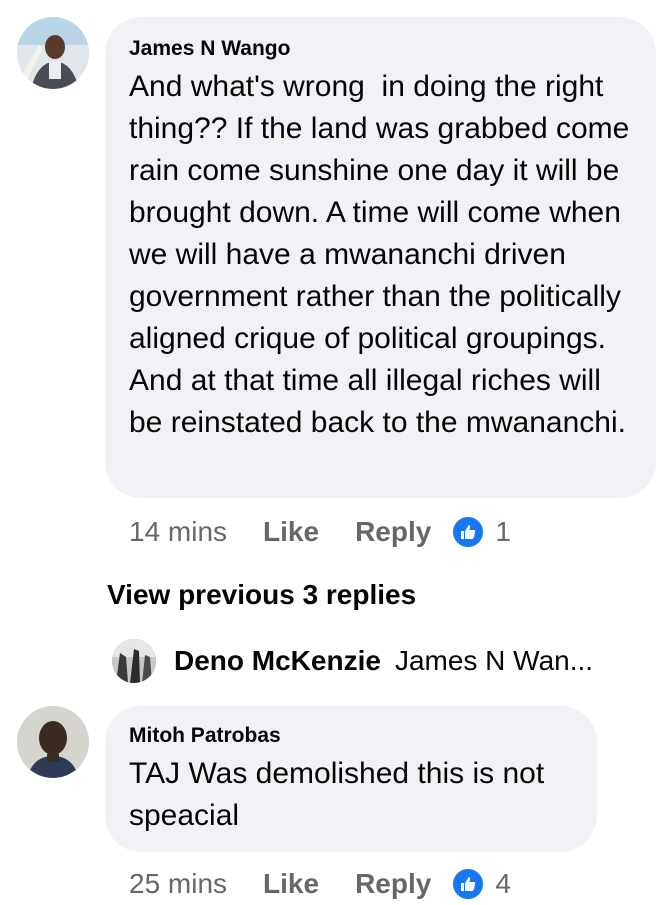  Describe the element at coordinates (277, 661) in the screenshot. I see `reply-author: Deno McKenzie` at that location.